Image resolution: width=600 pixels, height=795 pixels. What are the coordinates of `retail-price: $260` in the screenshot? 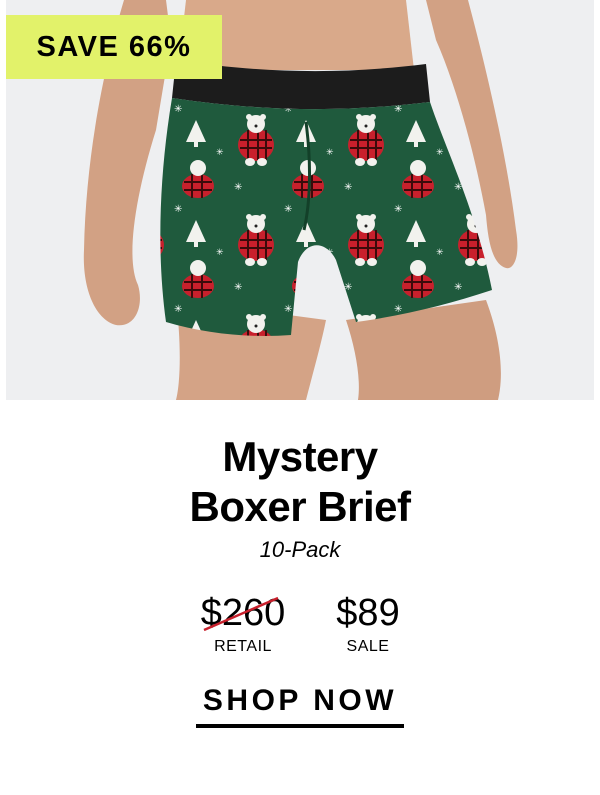 It's located at (243, 613).